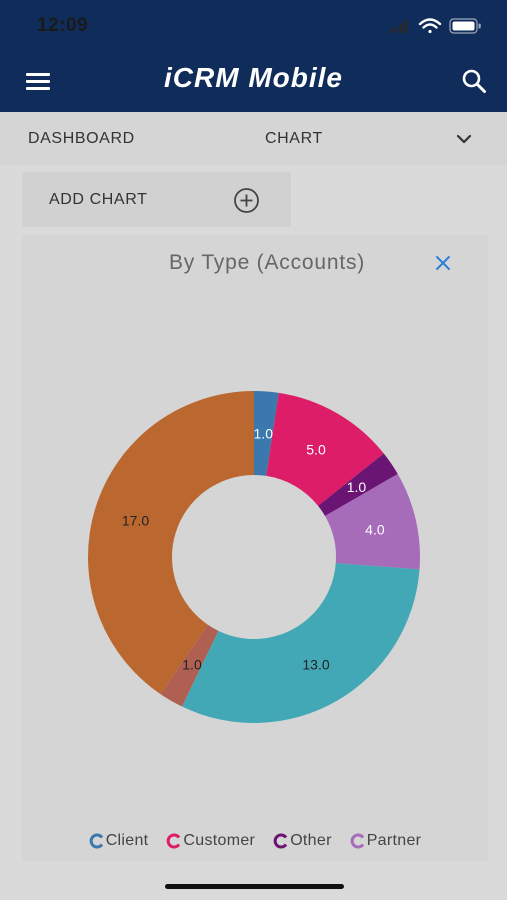  I want to click on add-chart-button: ADD CHART, so click(156, 199).